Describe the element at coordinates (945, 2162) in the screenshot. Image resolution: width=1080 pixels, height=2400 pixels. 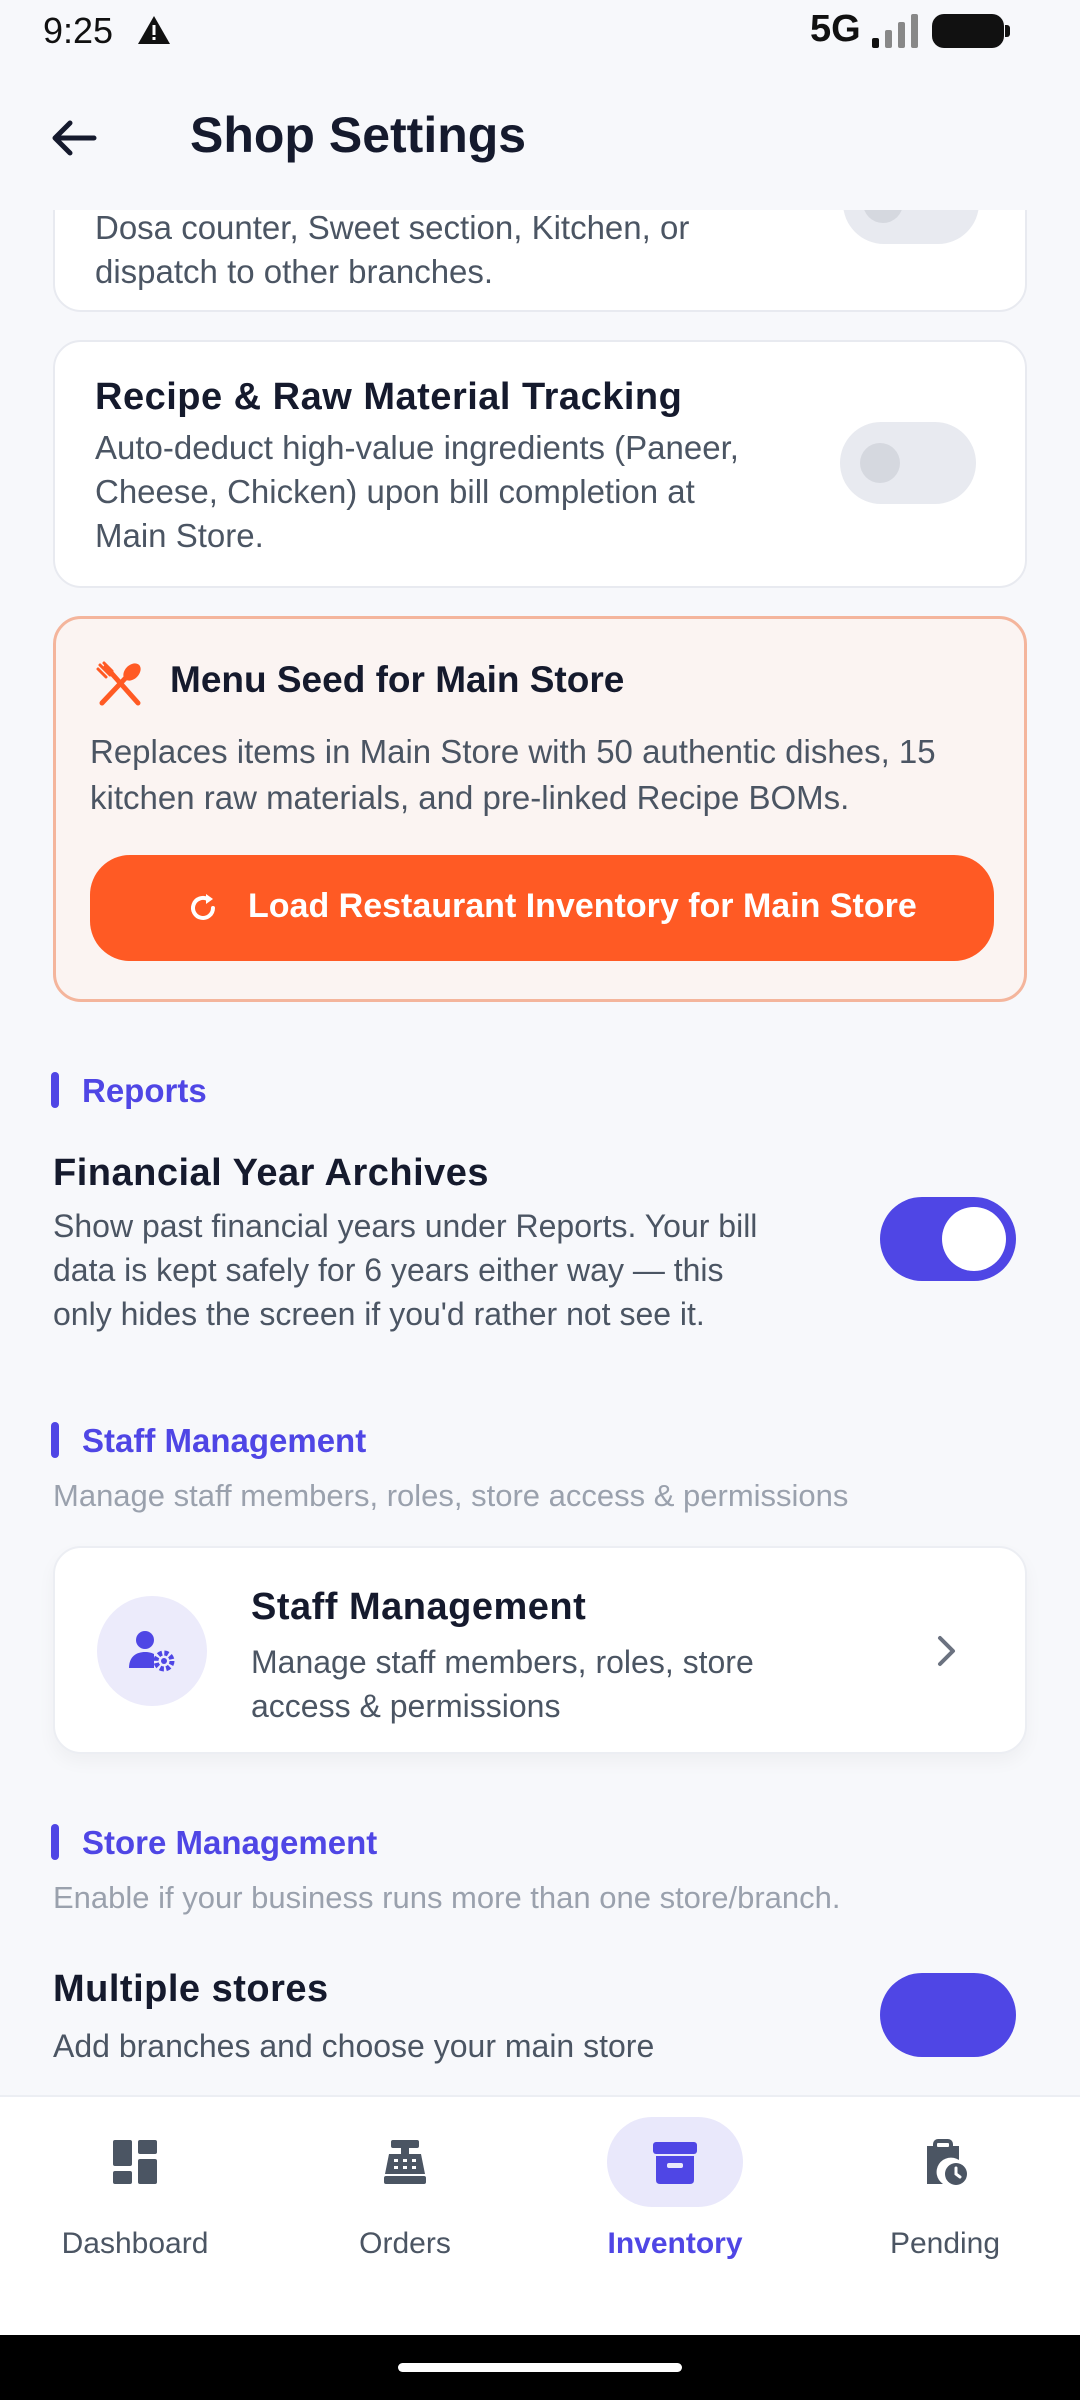
I see `clipboard-clock-icon` at that location.